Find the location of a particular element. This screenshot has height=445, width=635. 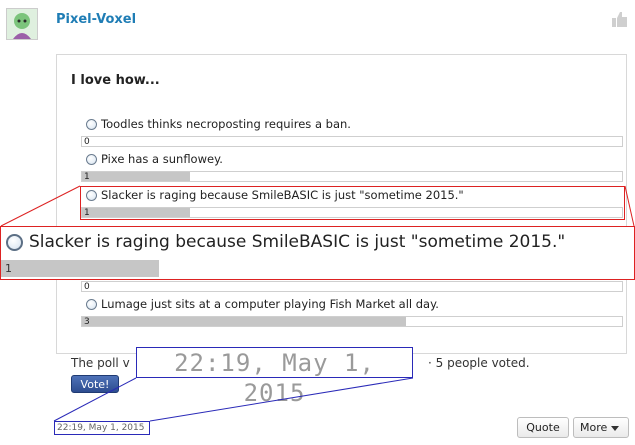

post-timestamp: 22:19, May 1, 2015 is located at coordinates (102, 428).